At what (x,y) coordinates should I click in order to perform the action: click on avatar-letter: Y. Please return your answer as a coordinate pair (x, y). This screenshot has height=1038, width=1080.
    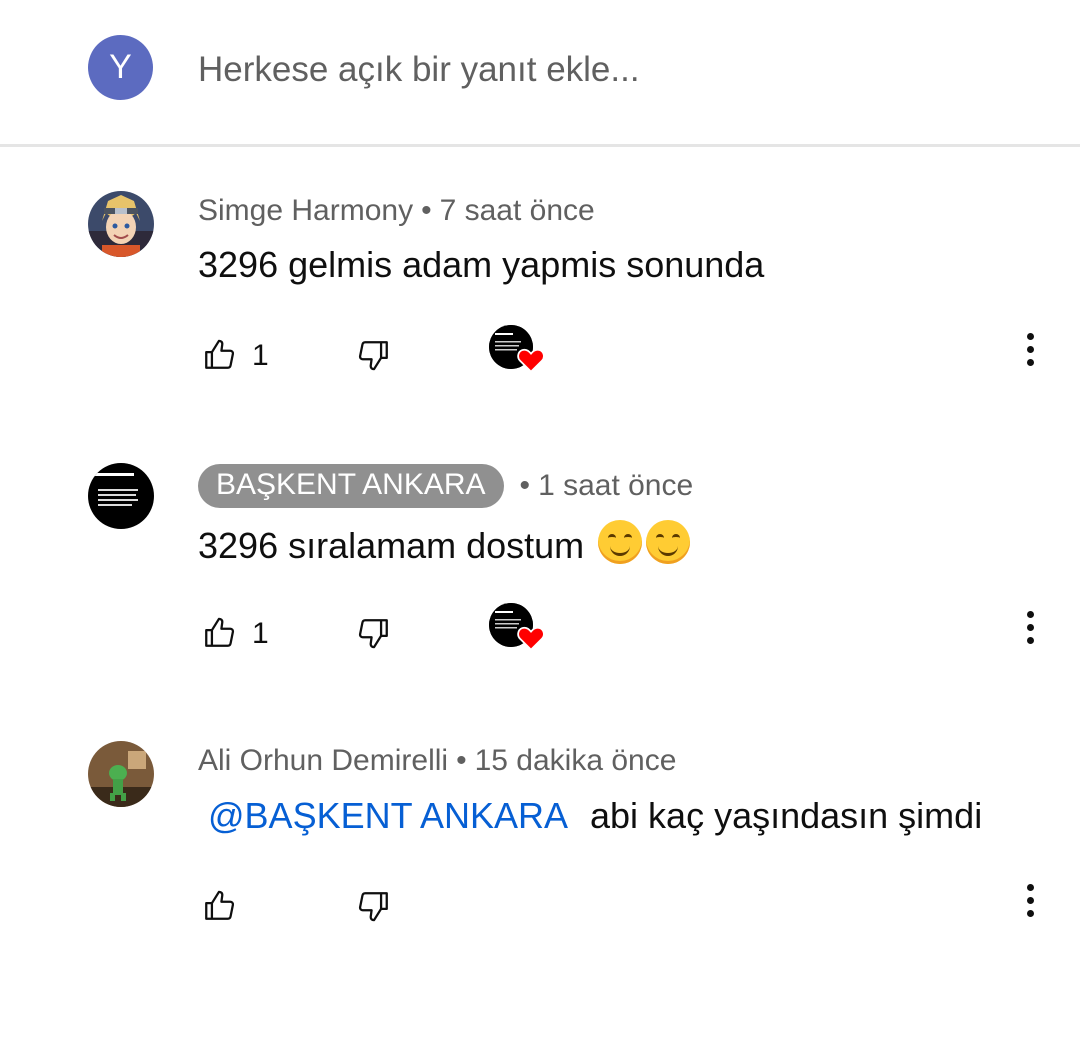
    Looking at the image, I should click on (120, 67).